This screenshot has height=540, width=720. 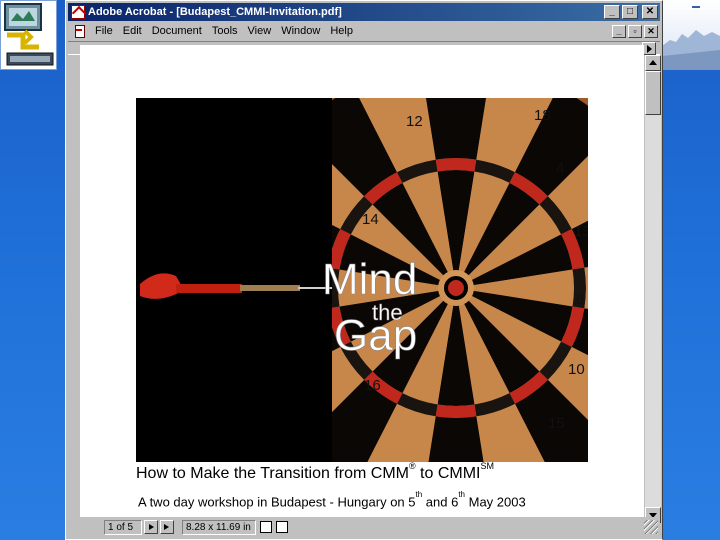 I want to click on artwork-mind-text: Mind, so click(x=369, y=279).